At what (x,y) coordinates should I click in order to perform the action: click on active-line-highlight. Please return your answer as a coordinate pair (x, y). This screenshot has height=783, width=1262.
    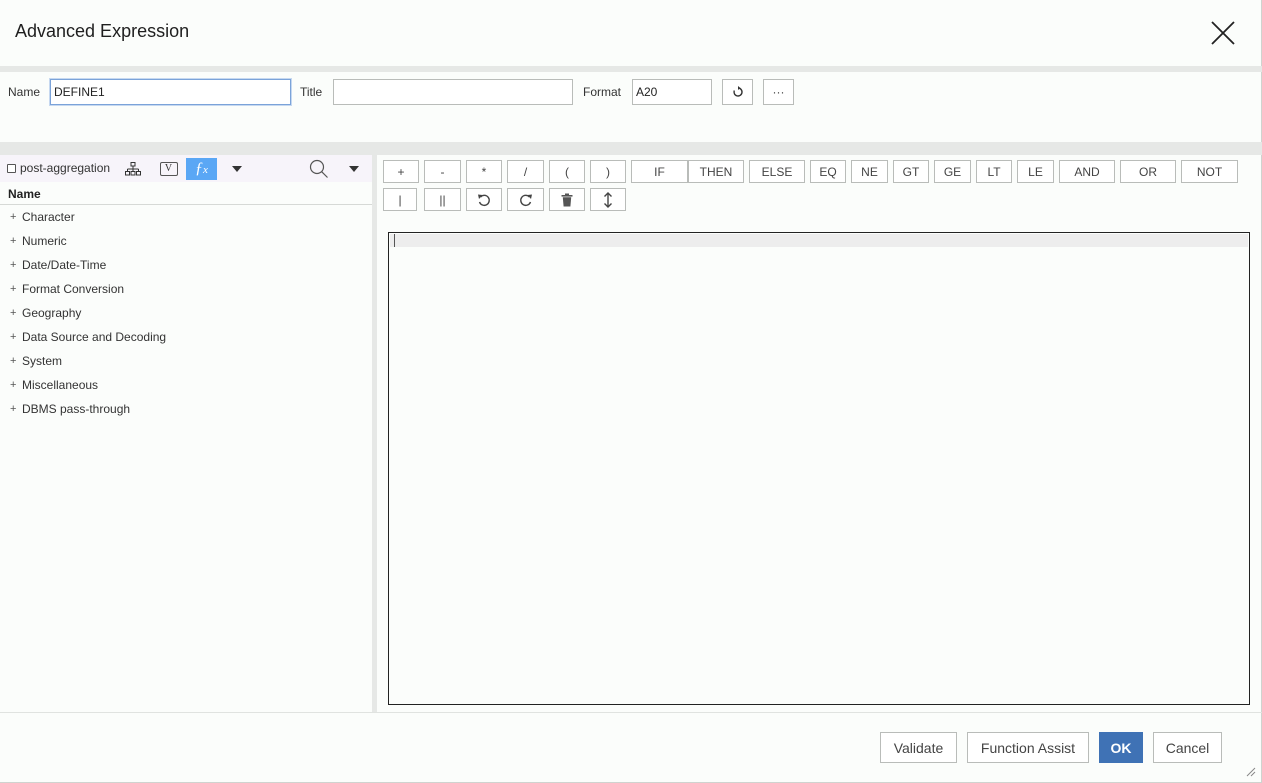
    Looking at the image, I should click on (819, 240).